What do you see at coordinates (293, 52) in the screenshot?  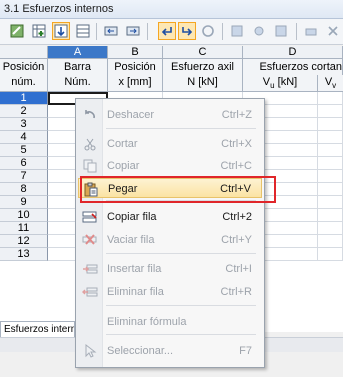 I see `column-letter-d: D` at bounding box center [293, 52].